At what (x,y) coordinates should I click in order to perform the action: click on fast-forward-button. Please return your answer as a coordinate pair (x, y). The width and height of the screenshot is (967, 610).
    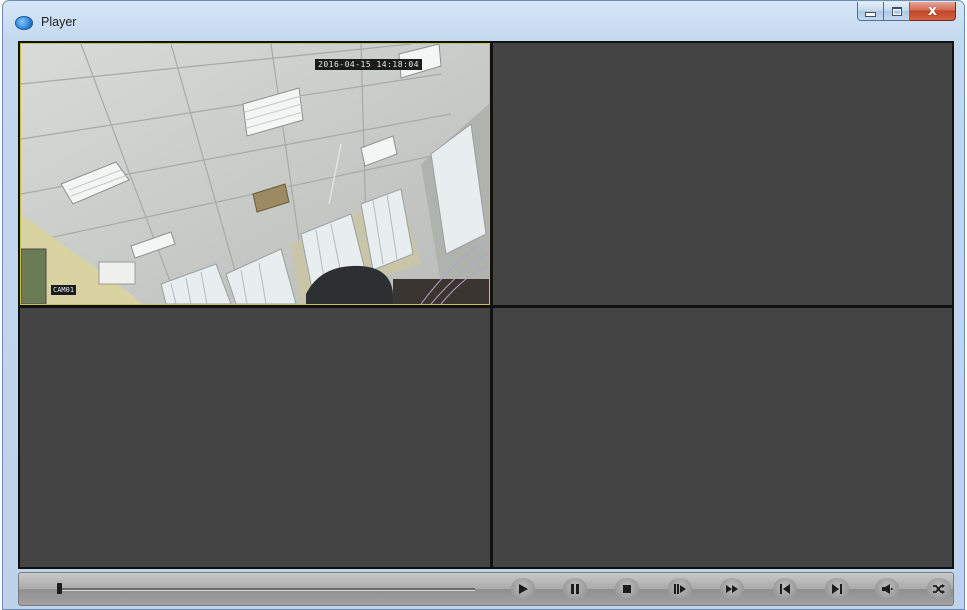
    Looking at the image, I should click on (732, 589).